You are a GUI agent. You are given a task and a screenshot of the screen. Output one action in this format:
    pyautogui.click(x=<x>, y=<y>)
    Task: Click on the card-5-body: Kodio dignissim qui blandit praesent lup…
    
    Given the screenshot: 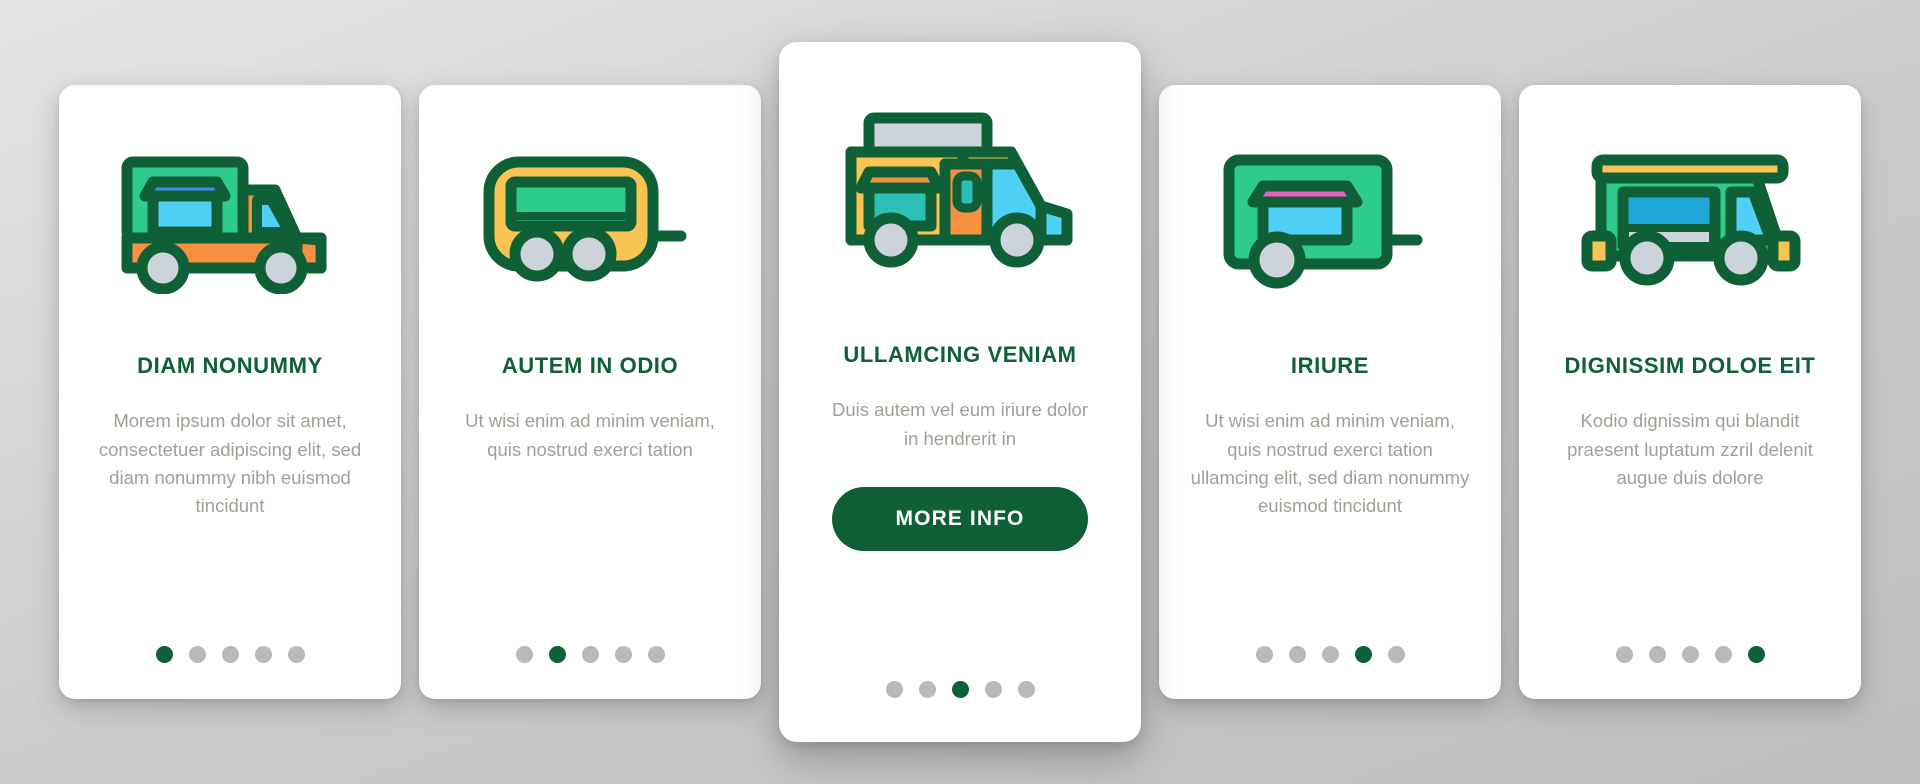 What is the action you would take?
    pyautogui.click(x=1690, y=449)
    